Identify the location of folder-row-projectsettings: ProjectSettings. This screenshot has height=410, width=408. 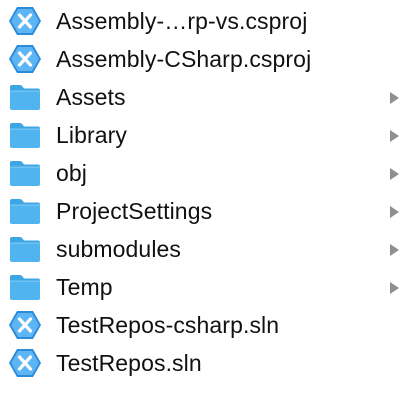
(204, 211).